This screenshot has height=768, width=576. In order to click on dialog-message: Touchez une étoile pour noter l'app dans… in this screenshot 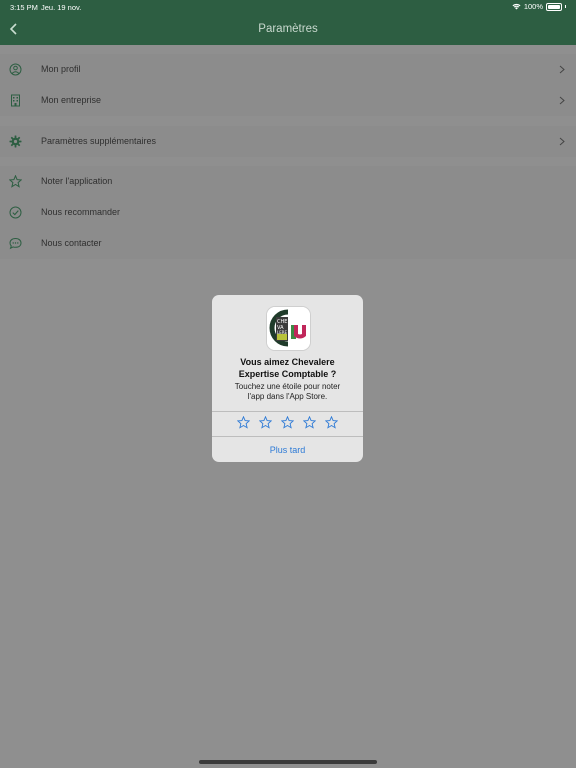, I will do `click(287, 392)`.